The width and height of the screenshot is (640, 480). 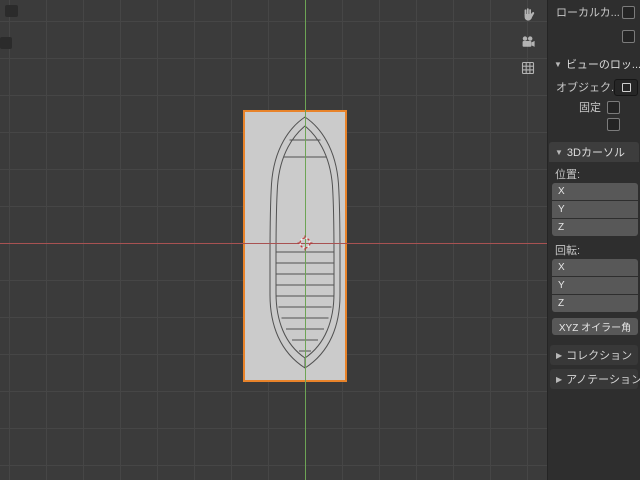 What do you see at coordinates (613, 124) in the screenshot?
I see `camera-to-view-checkbox` at bounding box center [613, 124].